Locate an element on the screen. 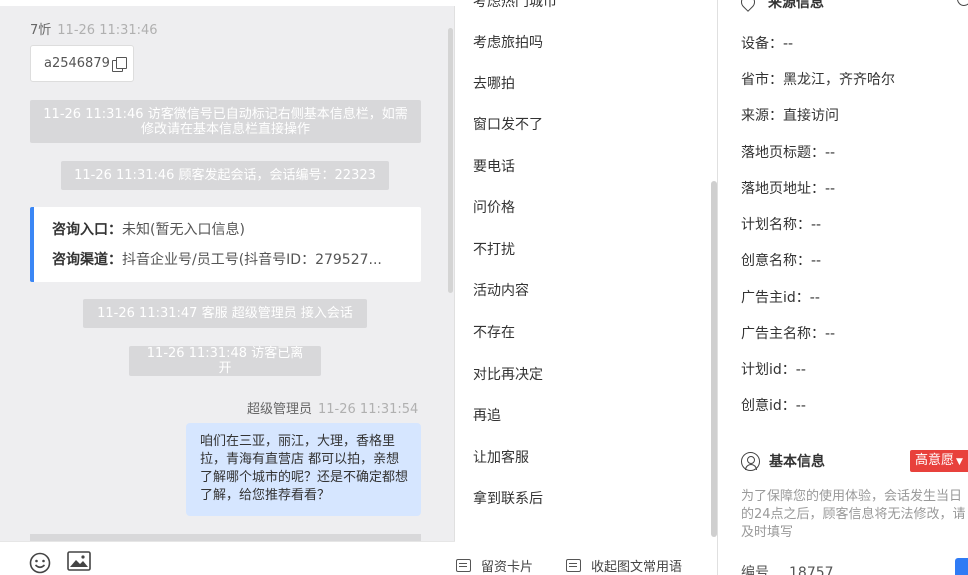  caret-down-icon: ▼ is located at coordinates (959, 462).